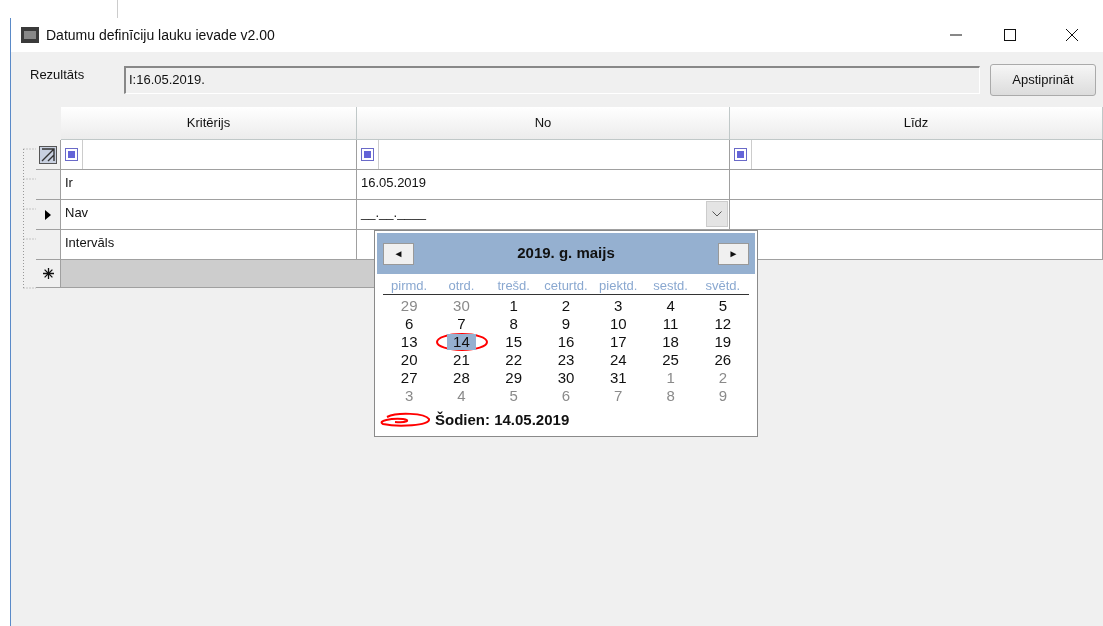 The image size is (1103, 626). What do you see at coordinates (409, 286) in the screenshot?
I see `weekday-label: pirmd.` at bounding box center [409, 286].